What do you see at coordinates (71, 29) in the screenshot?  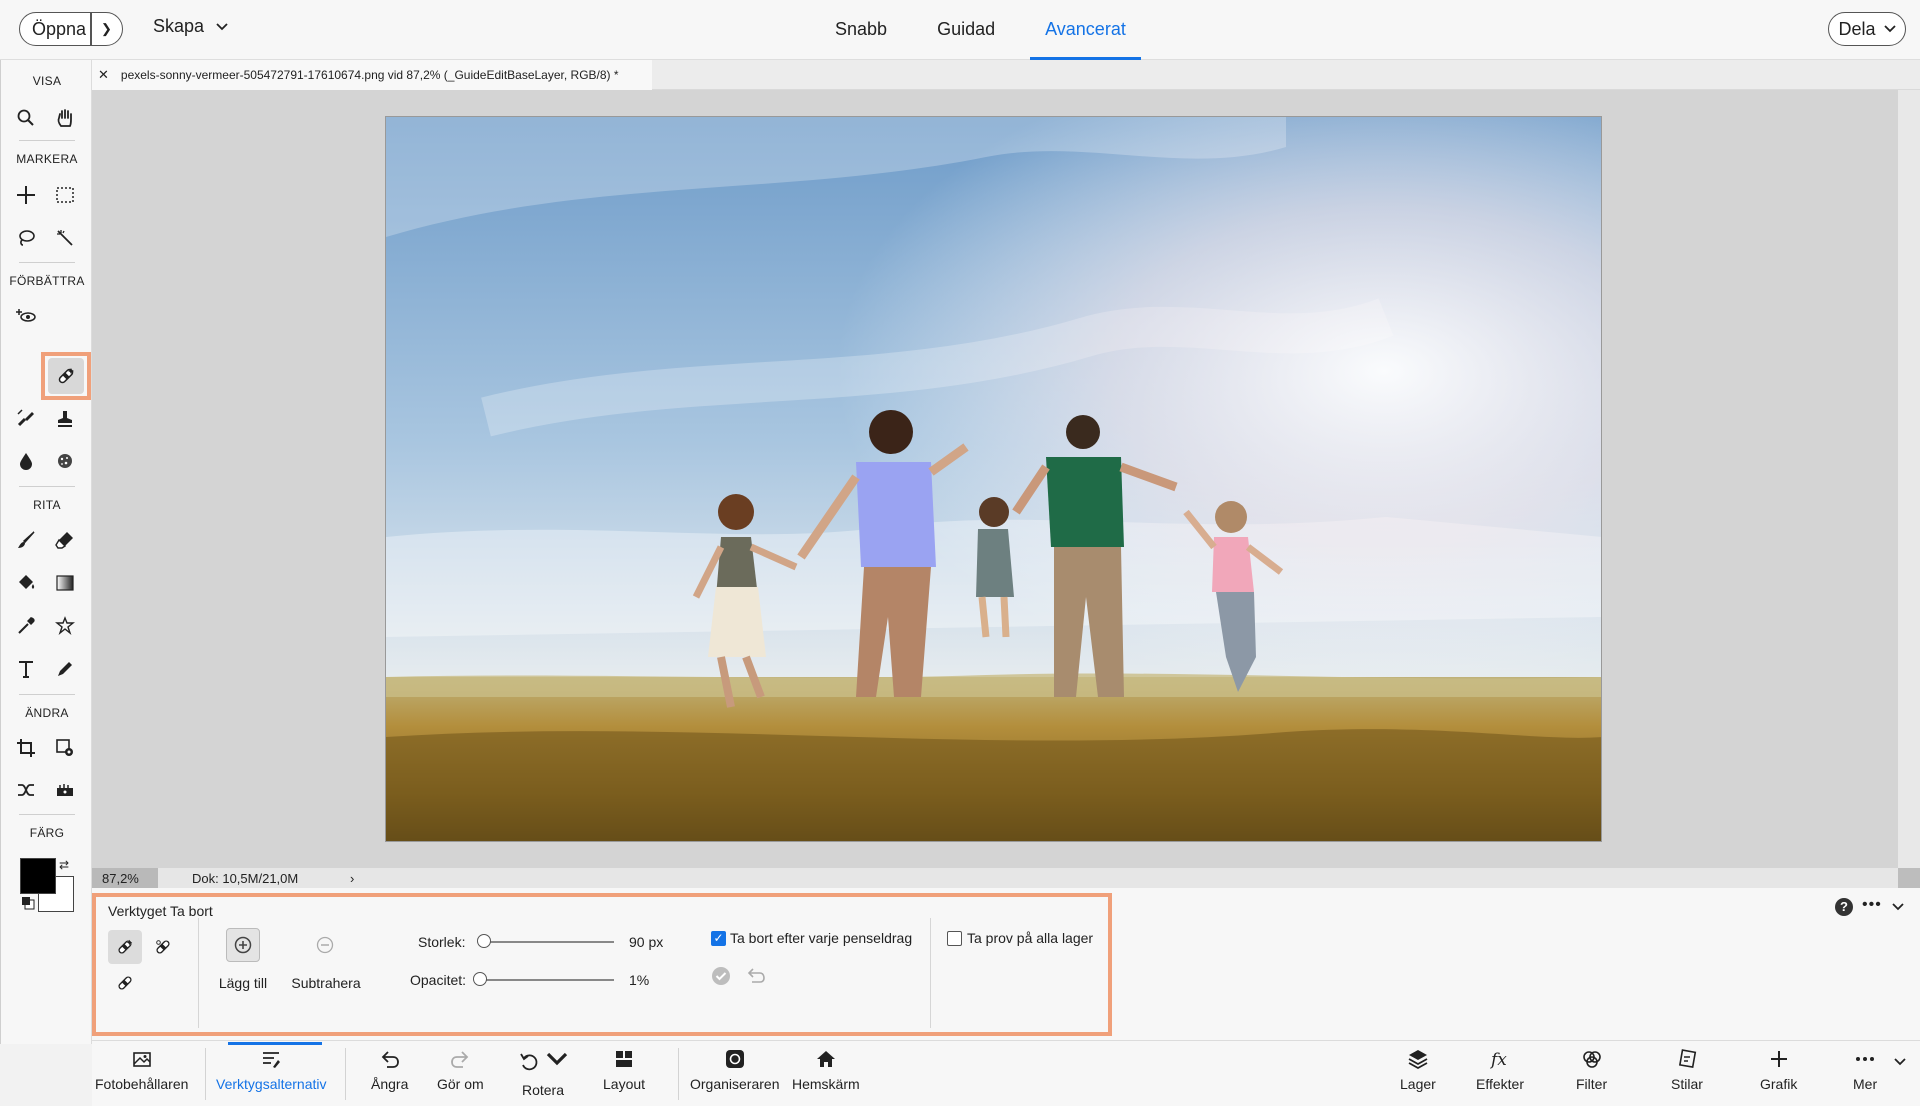 I see `open-button: Öppna ❯` at bounding box center [71, 29].